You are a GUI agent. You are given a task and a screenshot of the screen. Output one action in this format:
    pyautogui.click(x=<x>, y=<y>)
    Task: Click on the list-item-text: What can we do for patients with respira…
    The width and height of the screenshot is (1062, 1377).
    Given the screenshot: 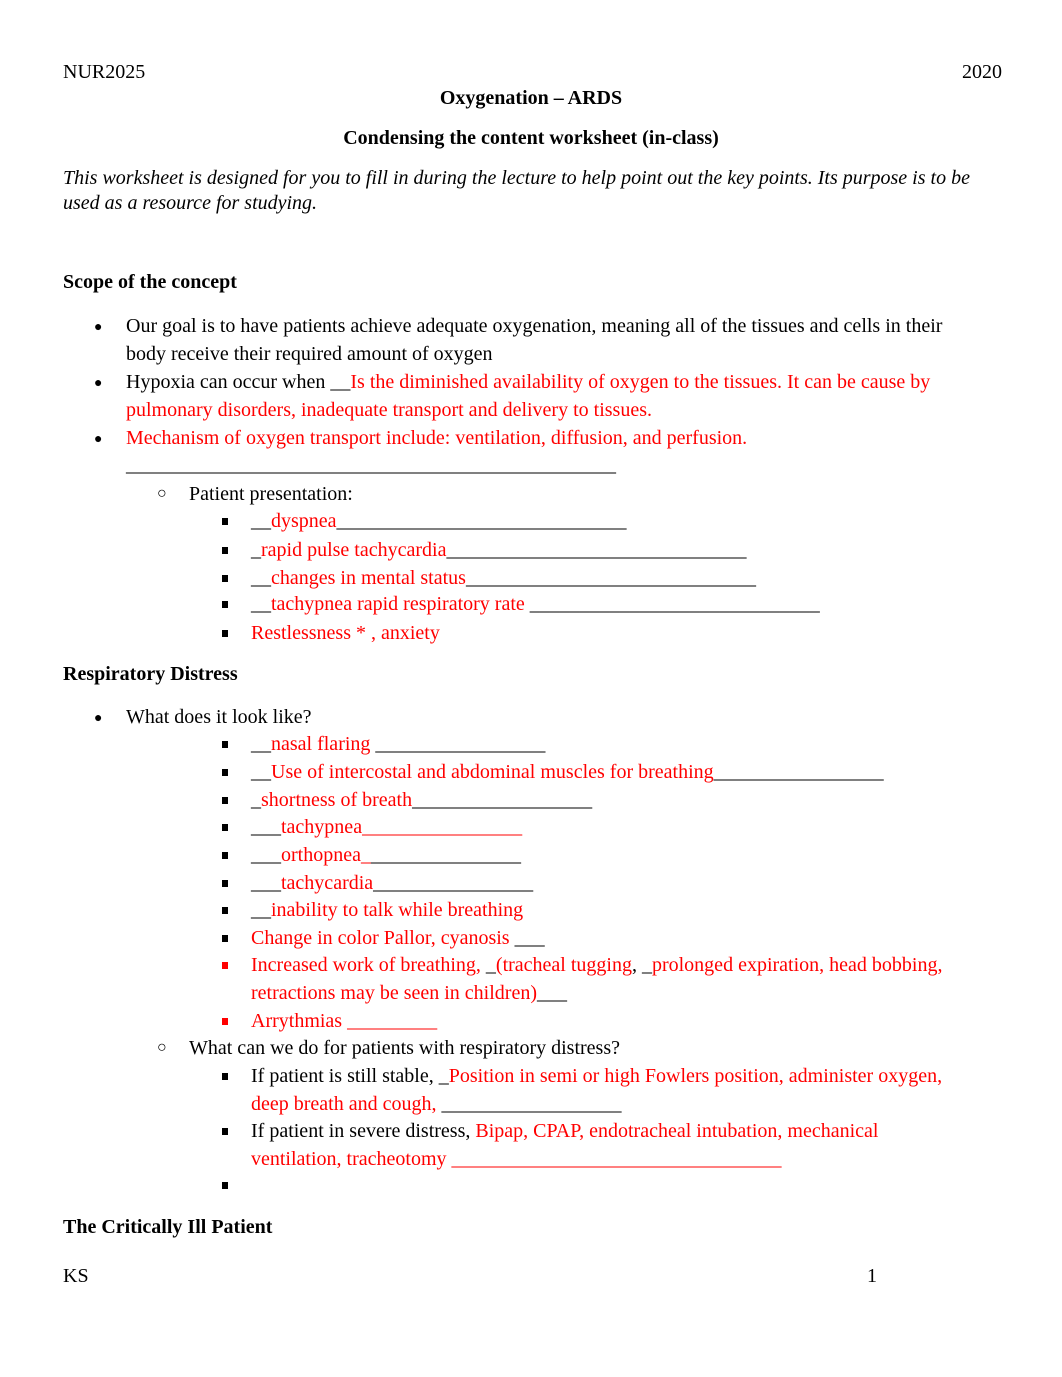 What is the action you would take?
    pyautogui.click(x=404, y=1048)
    